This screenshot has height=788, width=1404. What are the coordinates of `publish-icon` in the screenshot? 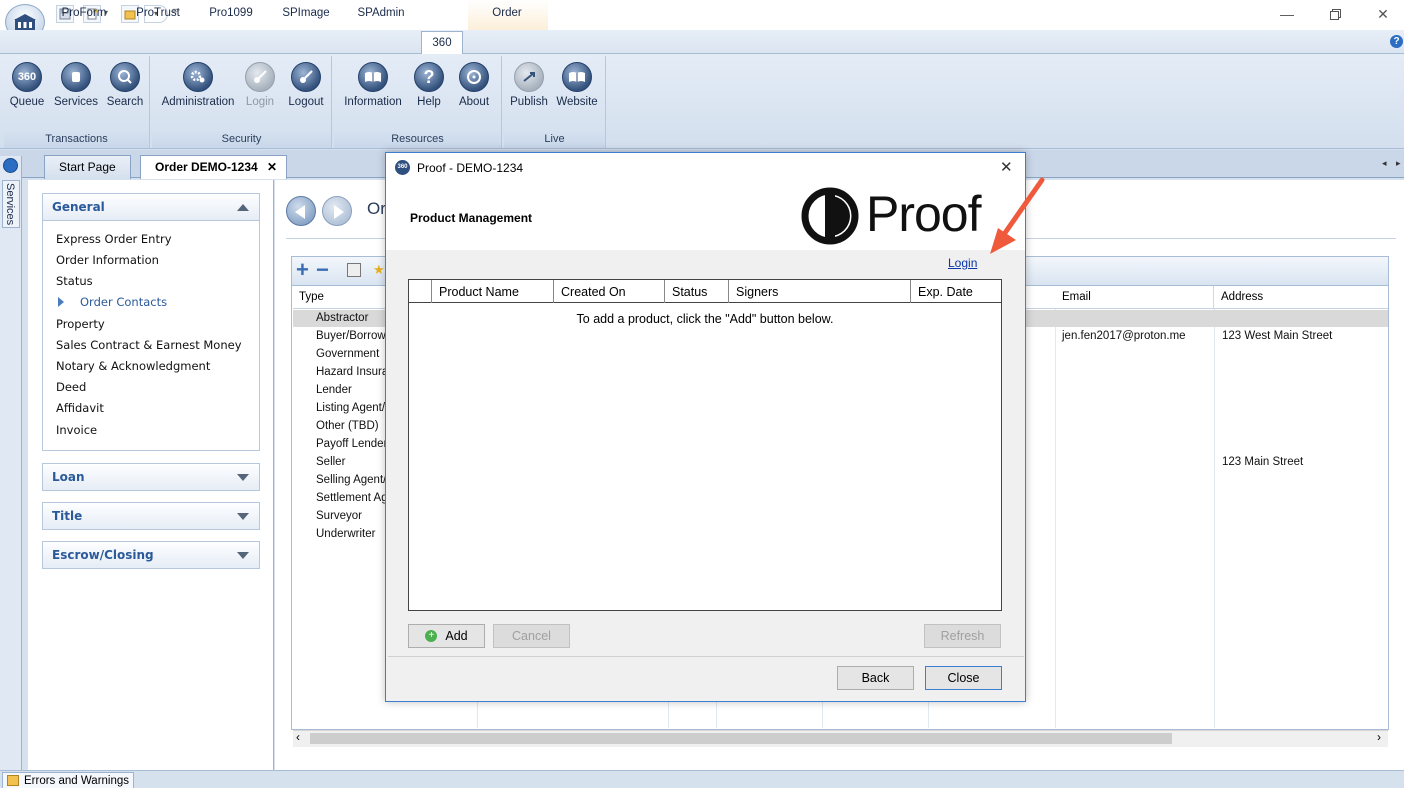 It's located at (529, 77).